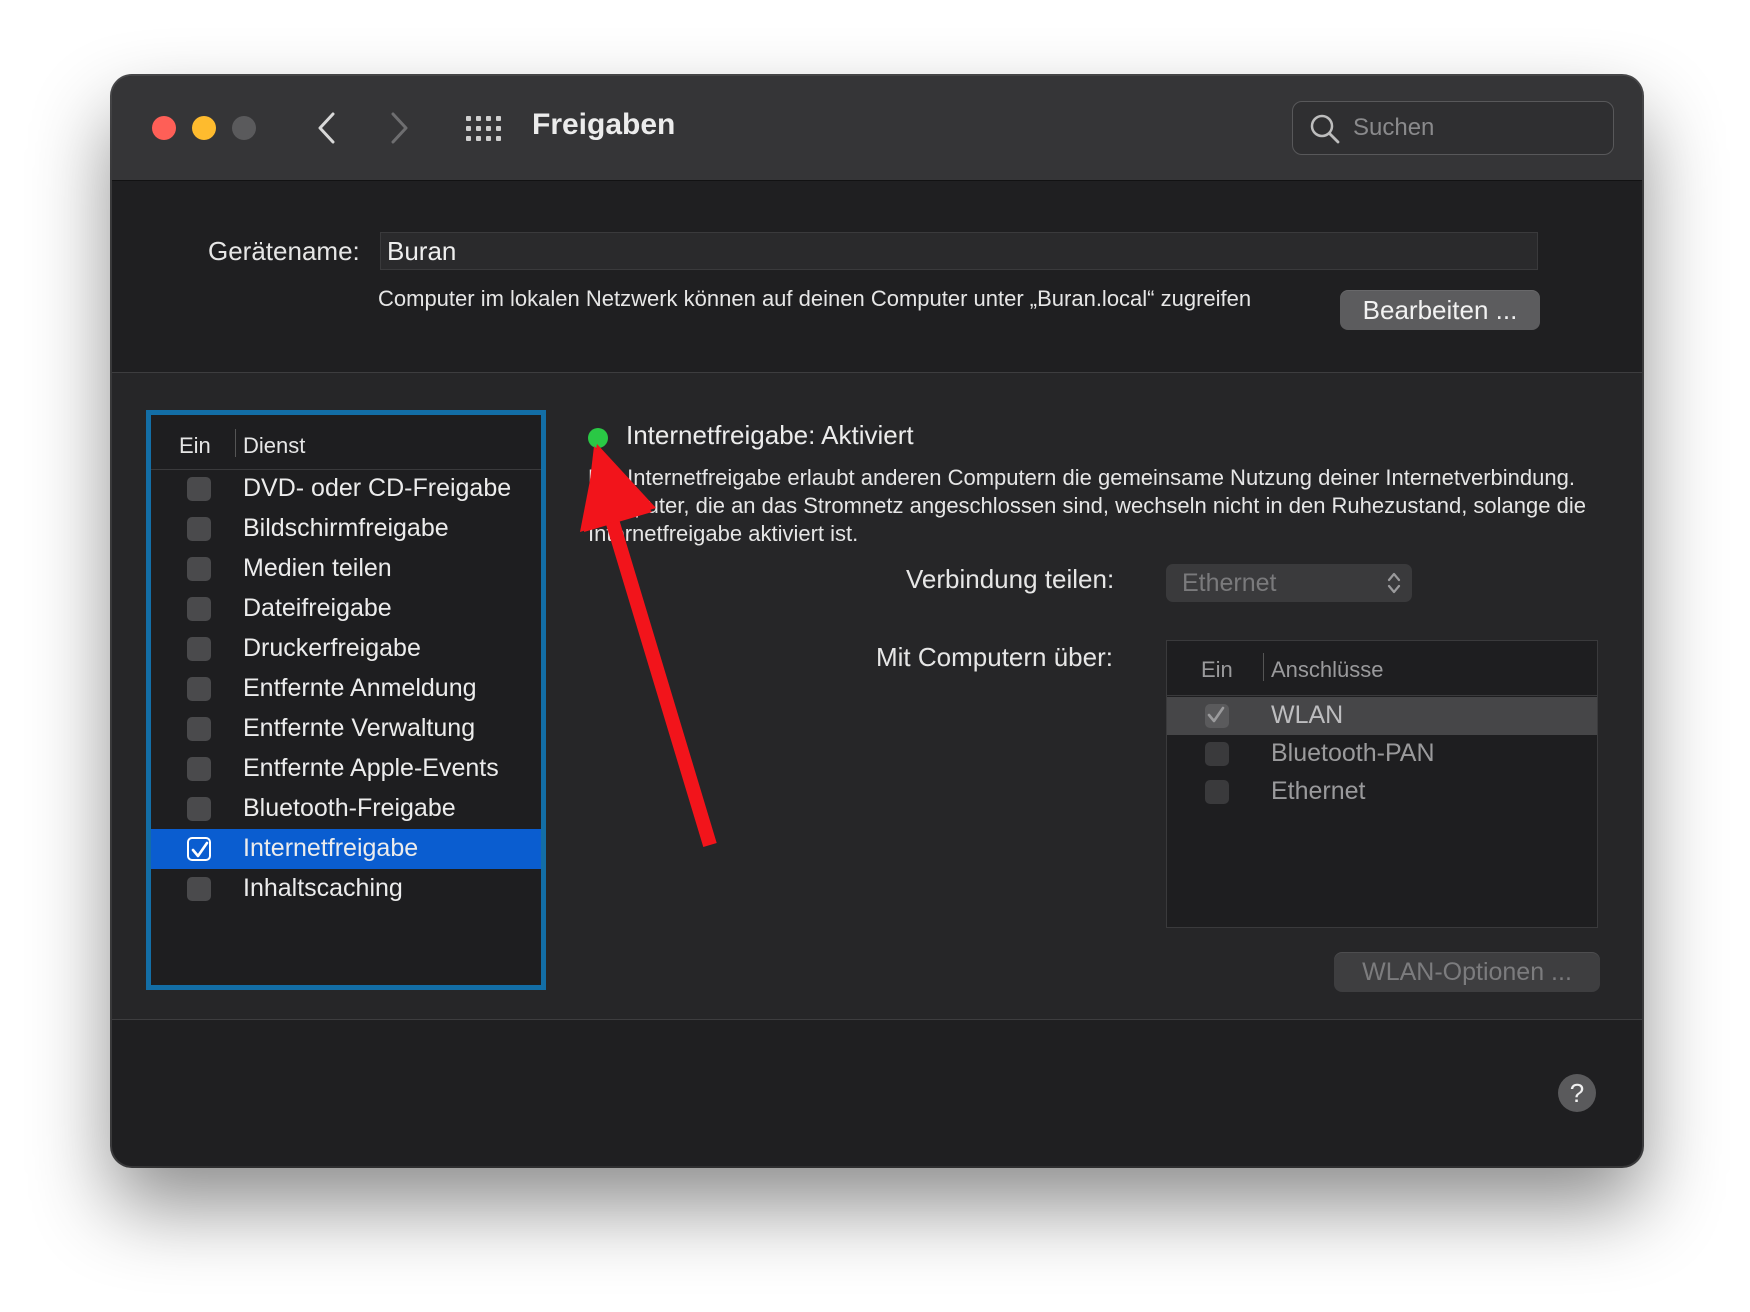 The image size is (1750, 1312). I want to click on service-label: Internetfreigabe, so click(331, 848).